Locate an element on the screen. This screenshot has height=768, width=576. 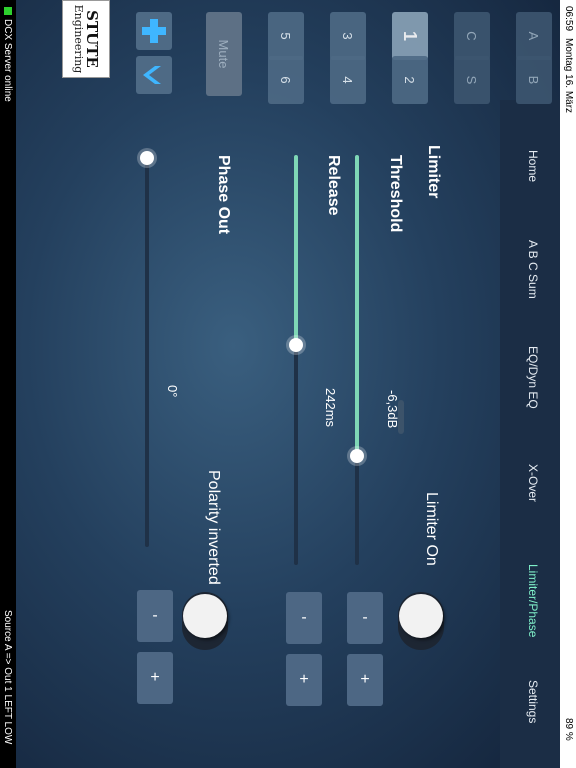
add-icon-button is located at coordinates (154, 31).